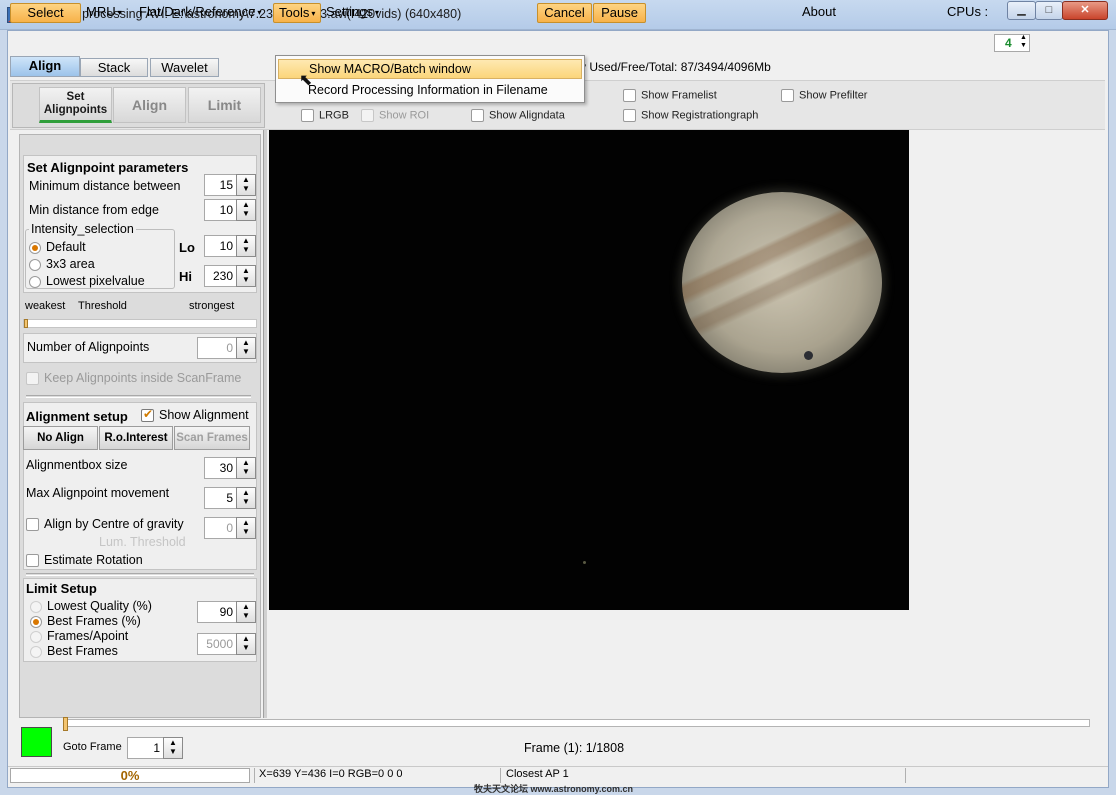  I want to click on radio-lowest-quality, so click(36, 606).